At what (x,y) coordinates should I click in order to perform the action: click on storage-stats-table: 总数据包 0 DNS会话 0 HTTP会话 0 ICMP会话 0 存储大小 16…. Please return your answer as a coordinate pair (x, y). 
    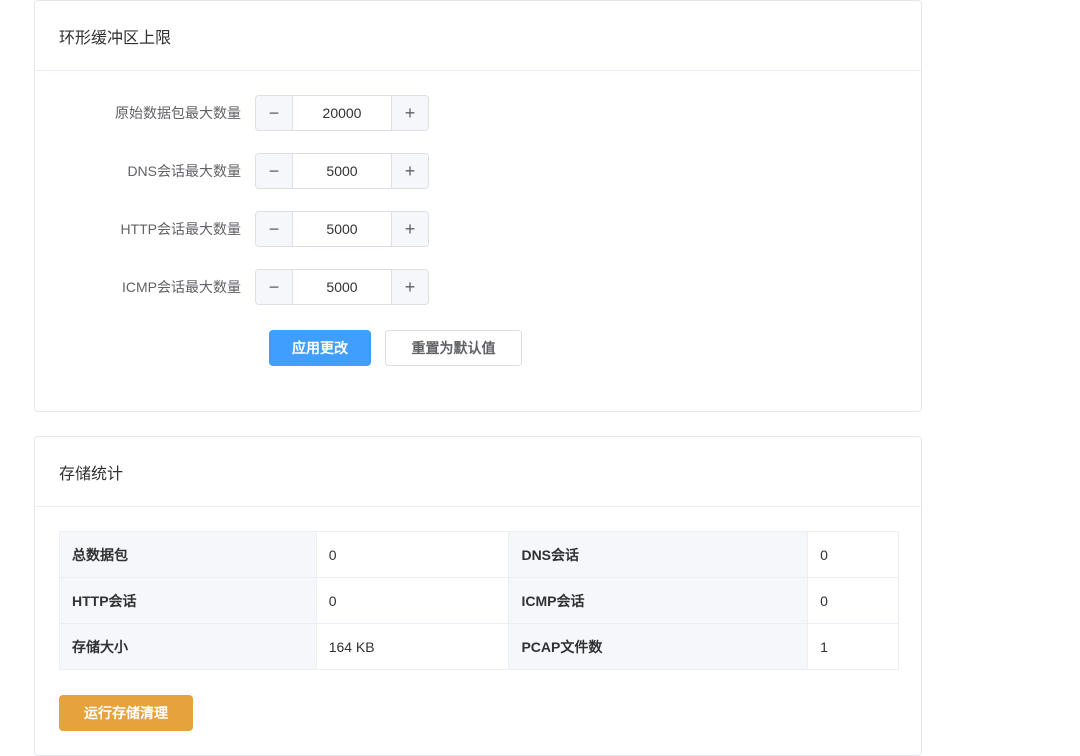
    Looking at the image, I should click on (479, 600).